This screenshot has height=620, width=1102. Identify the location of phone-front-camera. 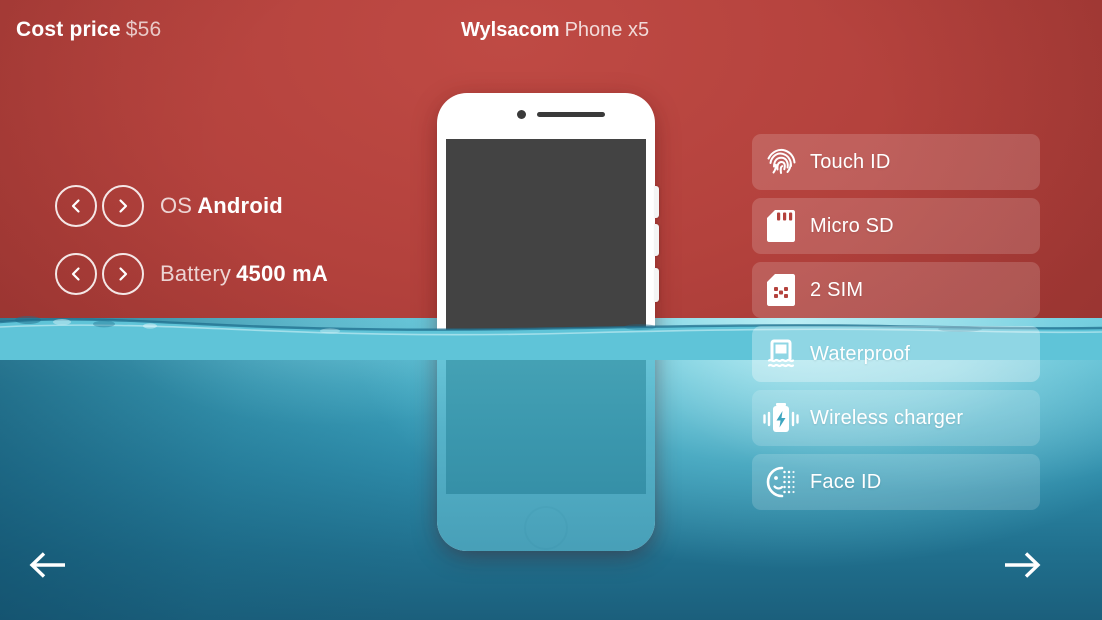
(521, 114).